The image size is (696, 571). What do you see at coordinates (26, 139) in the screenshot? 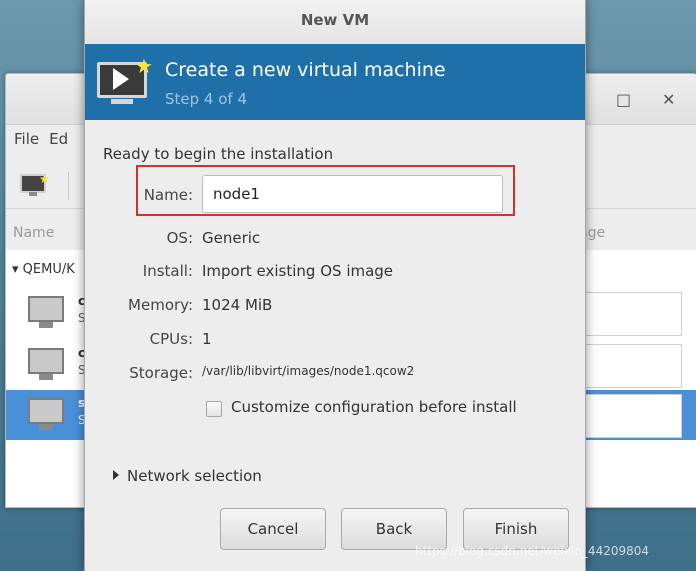
I see `menu-file: File` at bounding box center [26, 139].